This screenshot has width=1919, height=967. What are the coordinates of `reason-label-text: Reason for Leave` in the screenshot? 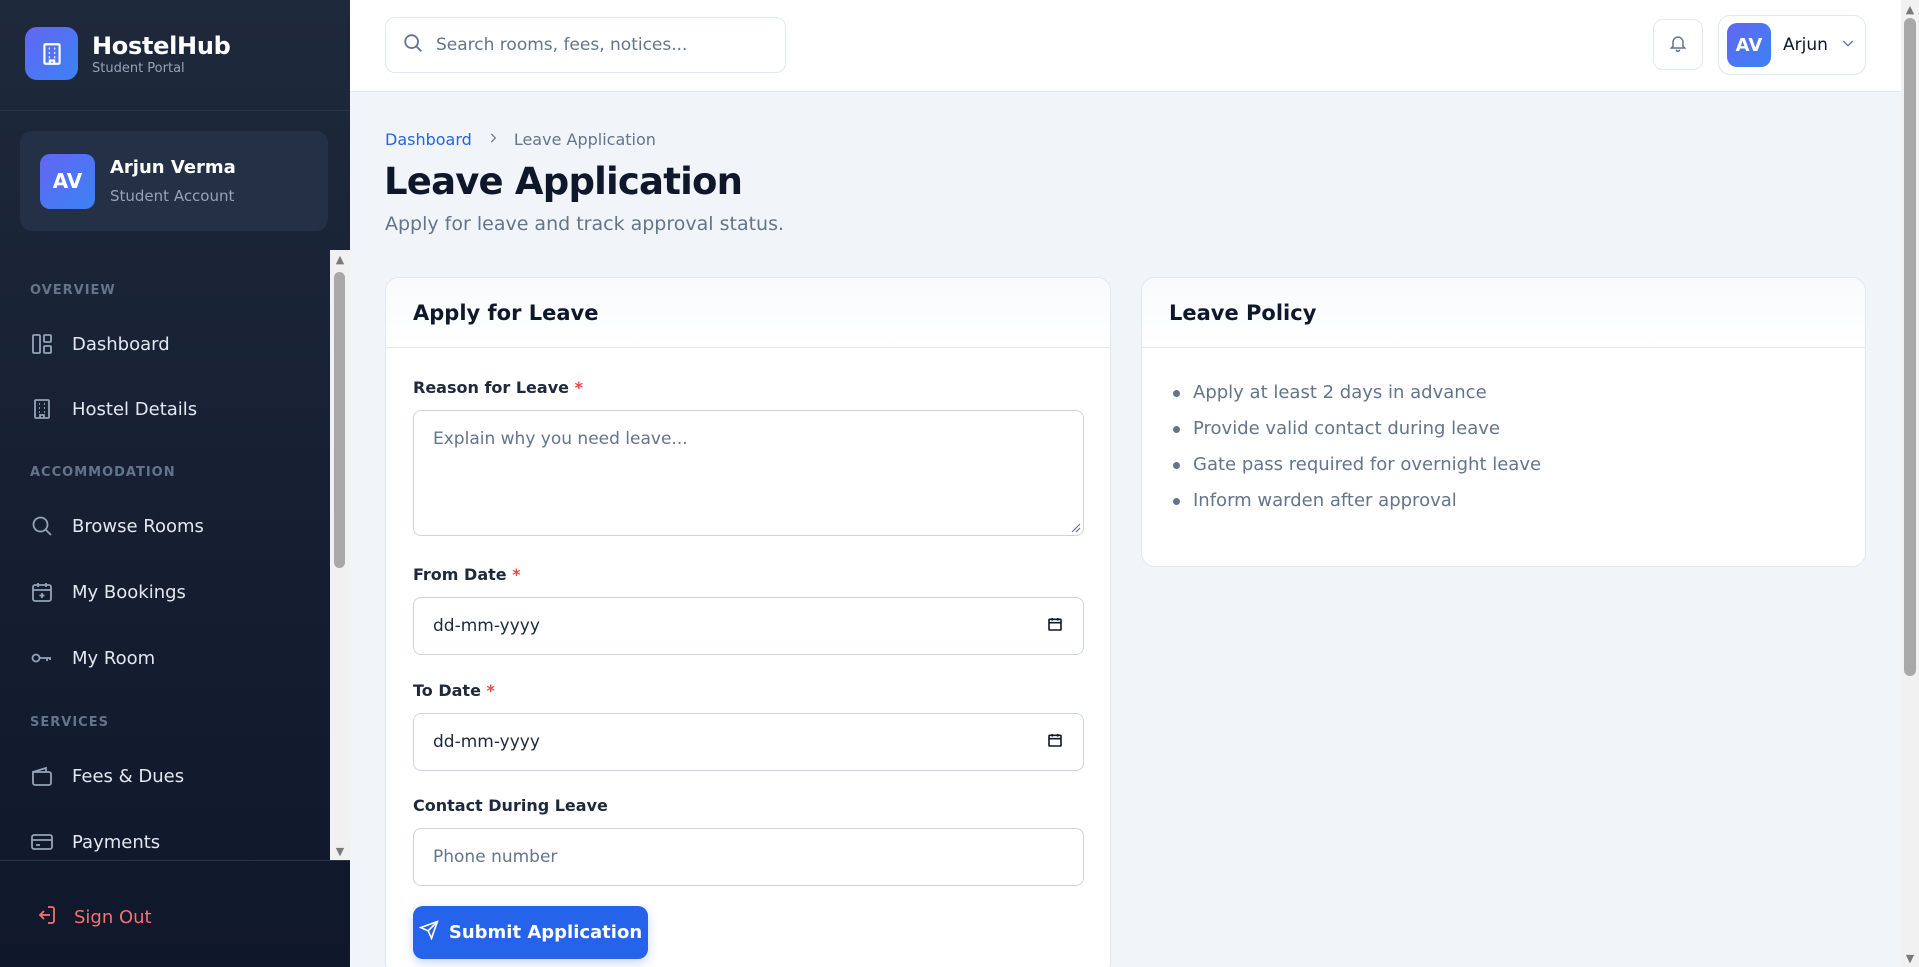 It's located at (491, 387).